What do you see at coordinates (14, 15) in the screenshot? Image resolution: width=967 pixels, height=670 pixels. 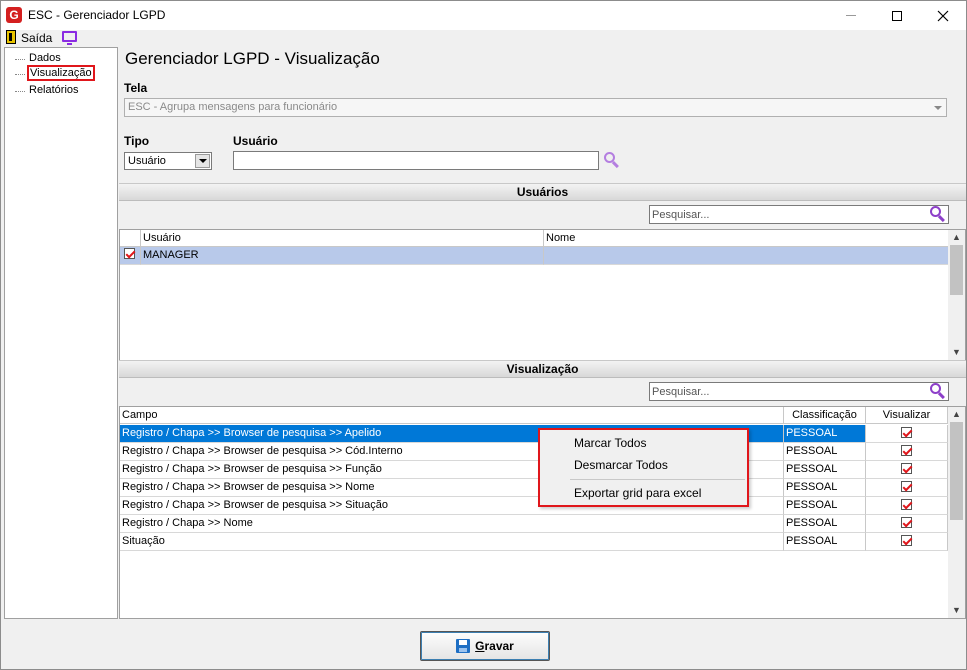 I see `app-logo-icon: G` at bounding box center [14, 15].